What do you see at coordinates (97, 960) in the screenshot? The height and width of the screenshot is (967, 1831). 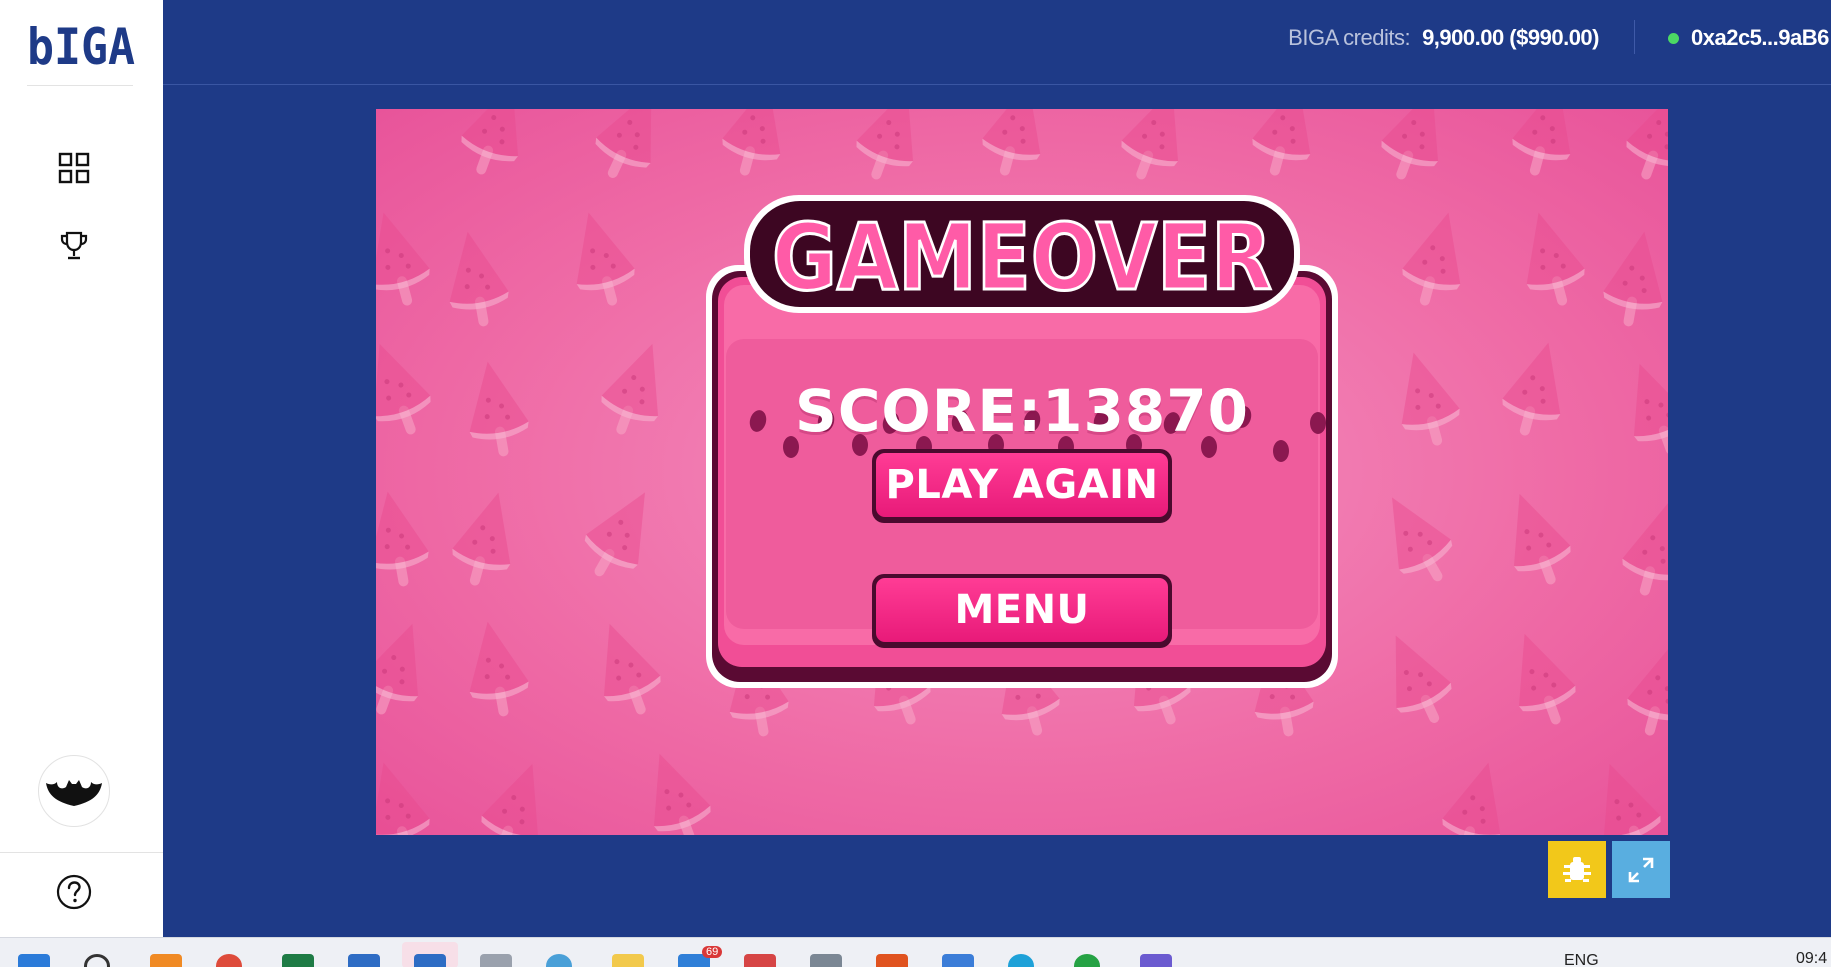 I see `search-icon` at bounding box center [97, 960].